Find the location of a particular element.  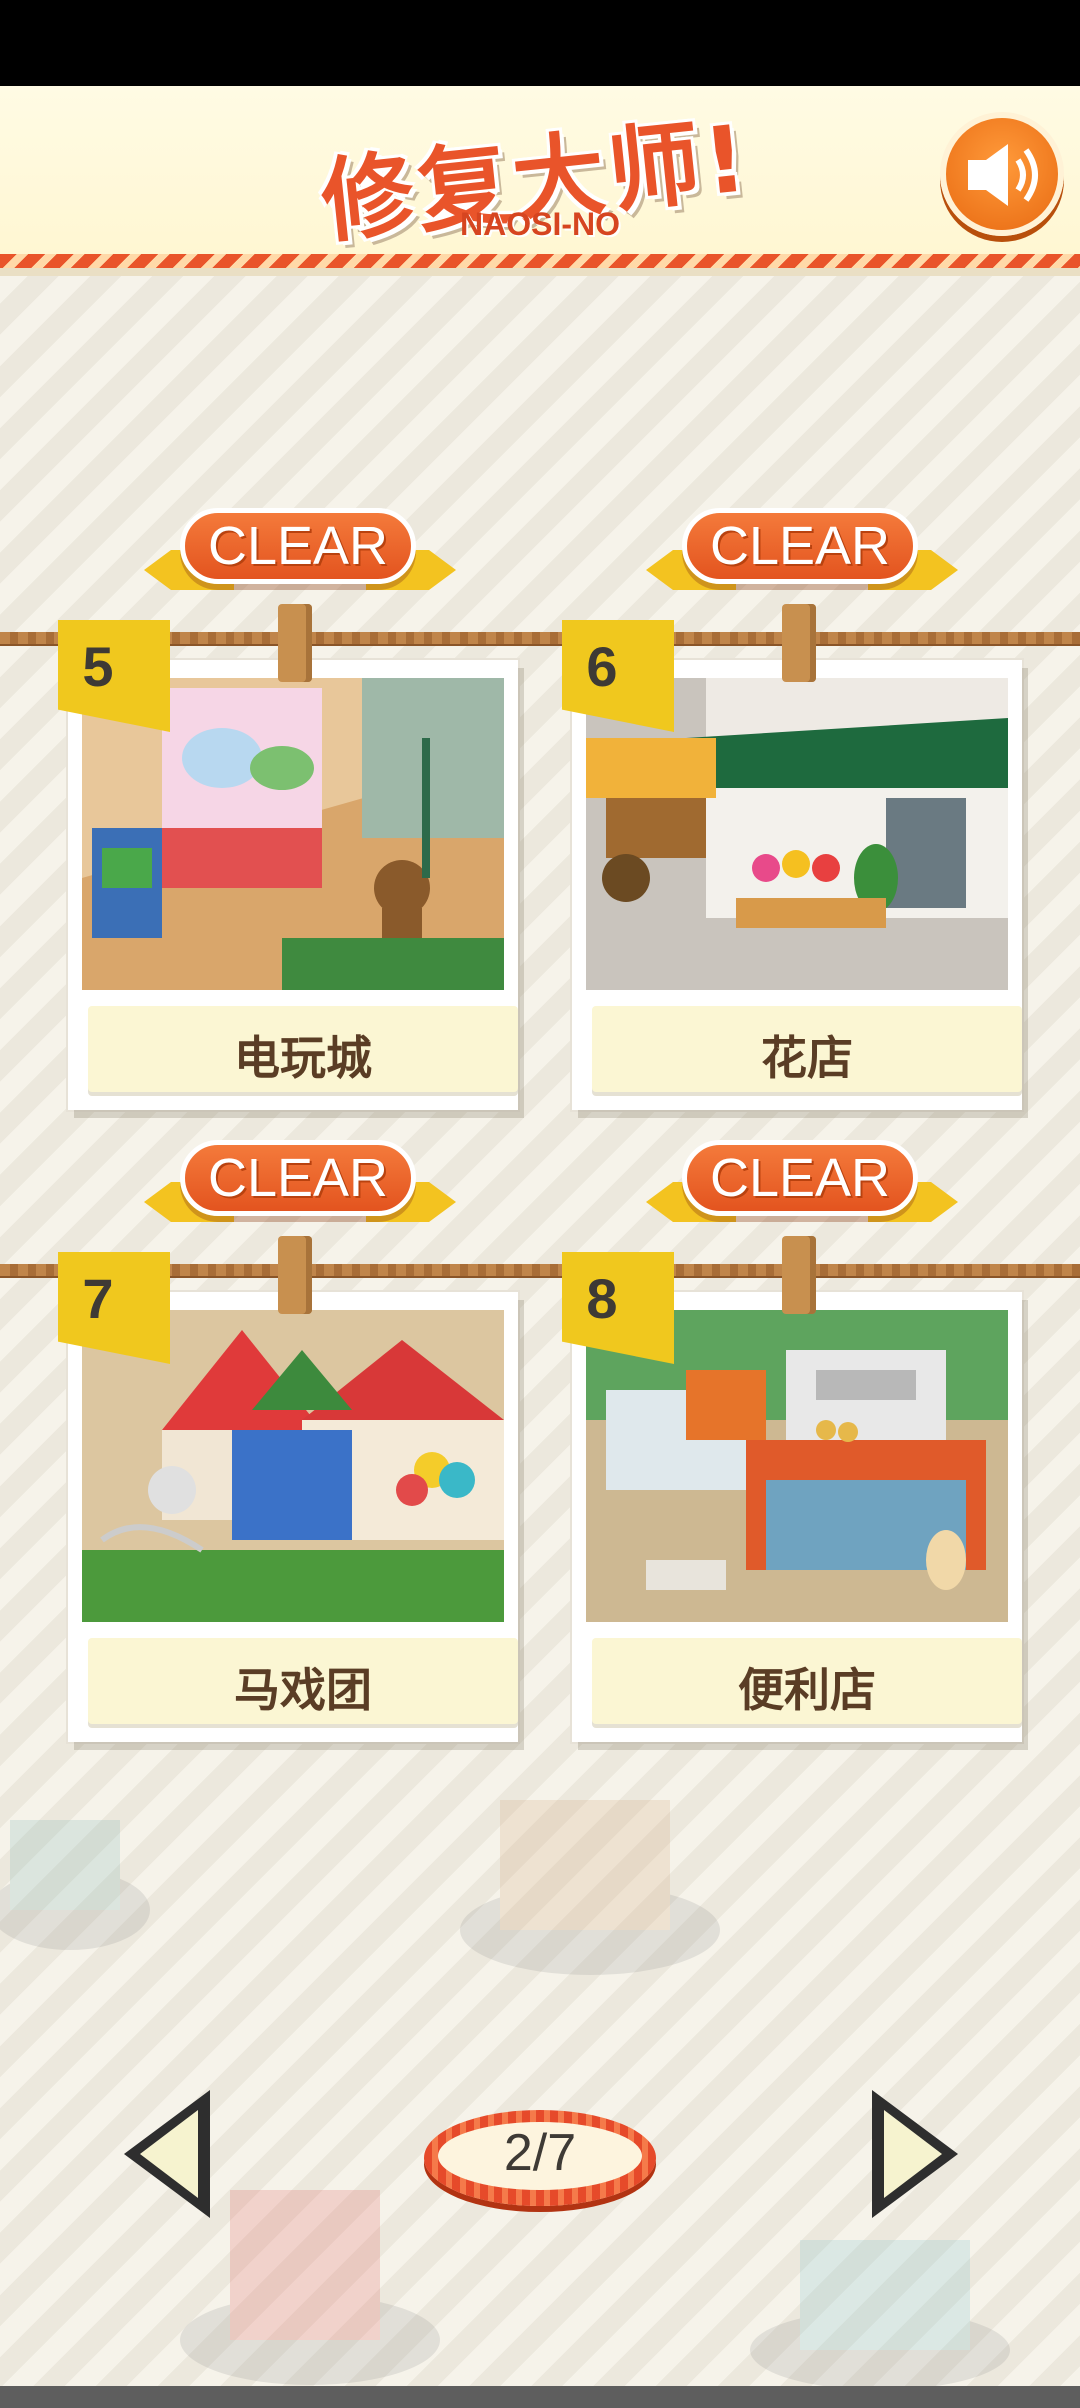

level-number: 5 is located at coordinates (98, 666).